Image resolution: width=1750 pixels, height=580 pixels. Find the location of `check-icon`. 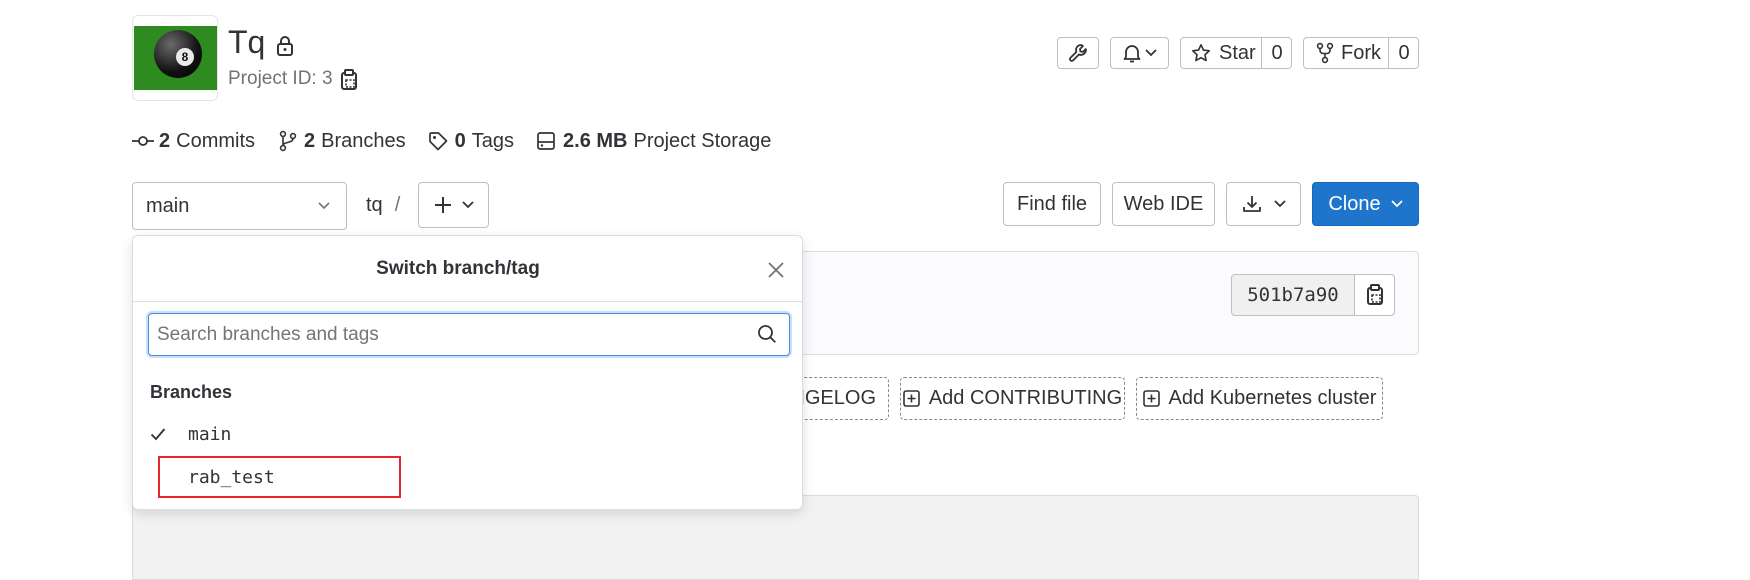

check-icon is located at coordinates (169, 434).